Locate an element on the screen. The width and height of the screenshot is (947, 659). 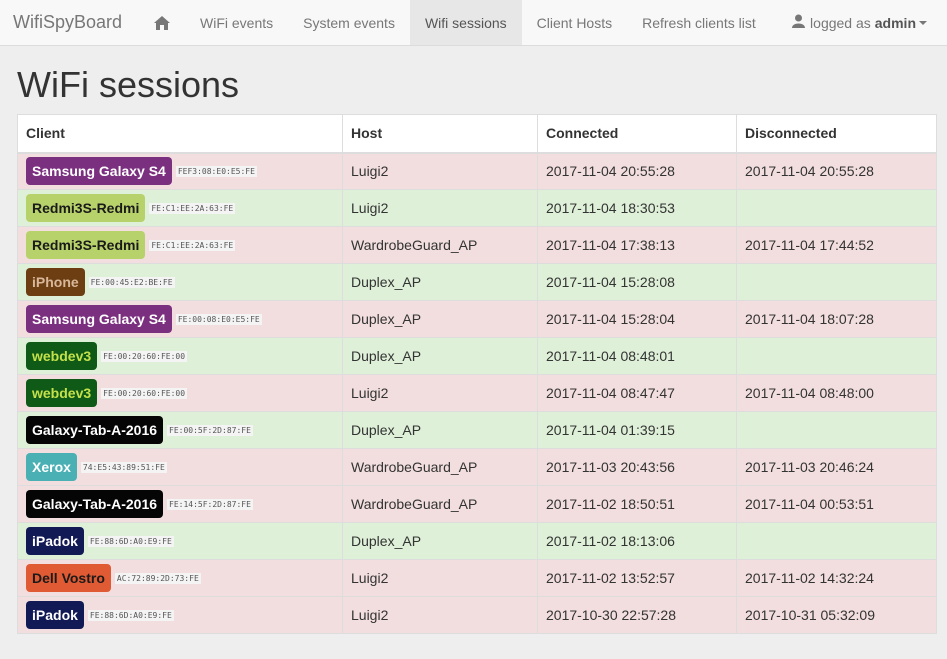
disconnected-cell: 2017-11-03 20:46:24 is located at coordinates (836, 467).